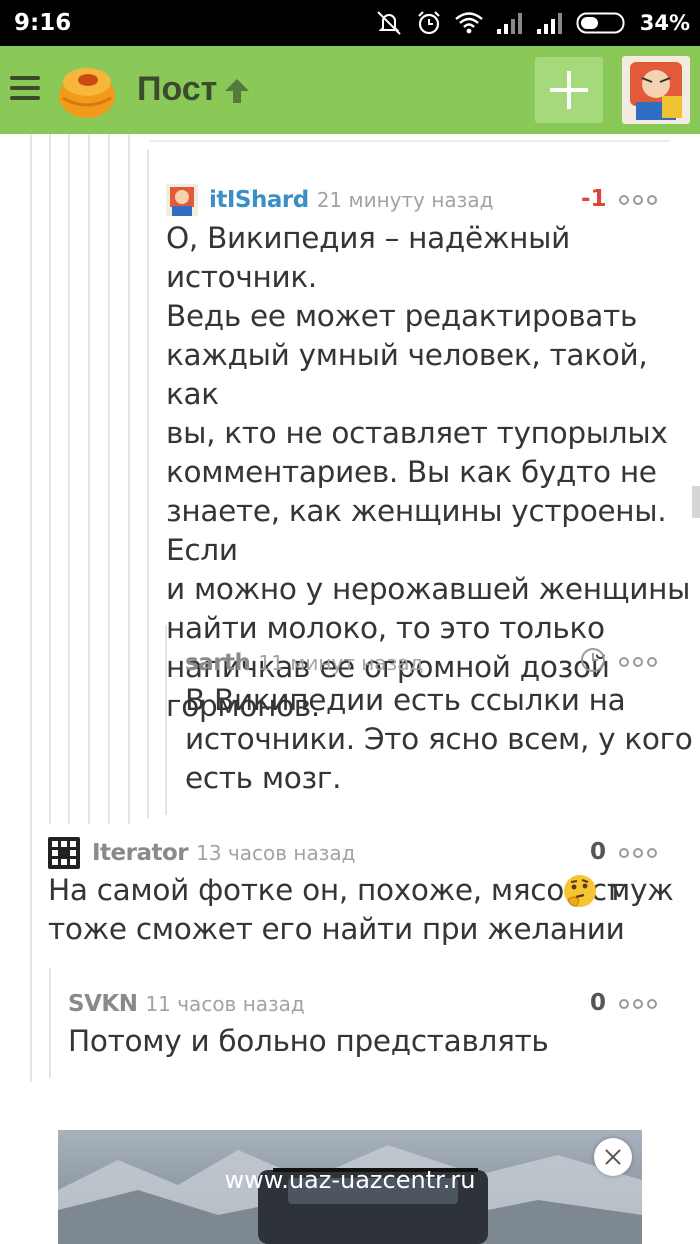 The height and width of the screenshot is (1244, 700). Describe the element at coordinates (43, 23) in the screenshot. I see `status-time: 9:16` at that location.